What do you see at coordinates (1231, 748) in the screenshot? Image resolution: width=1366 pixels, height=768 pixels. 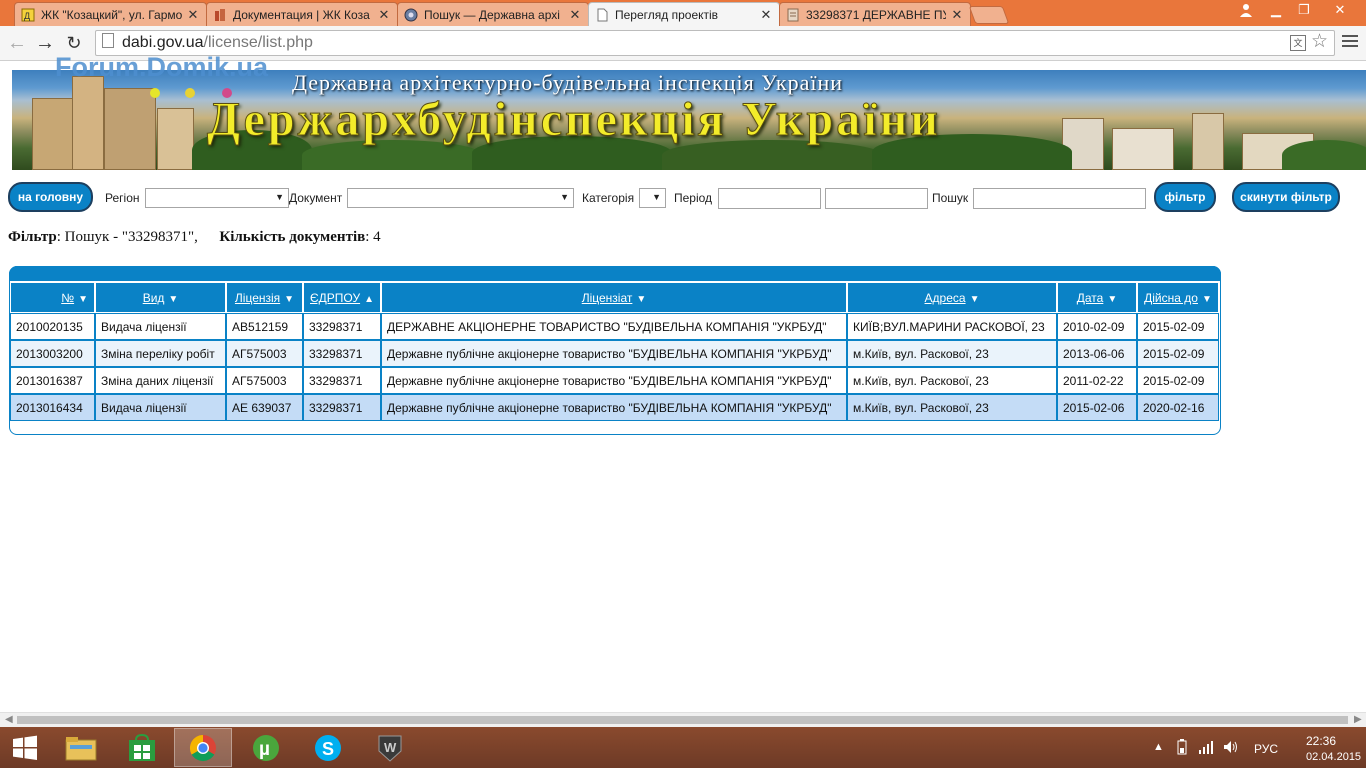 I see `volume-icon` at bounding box center [1231, 748].